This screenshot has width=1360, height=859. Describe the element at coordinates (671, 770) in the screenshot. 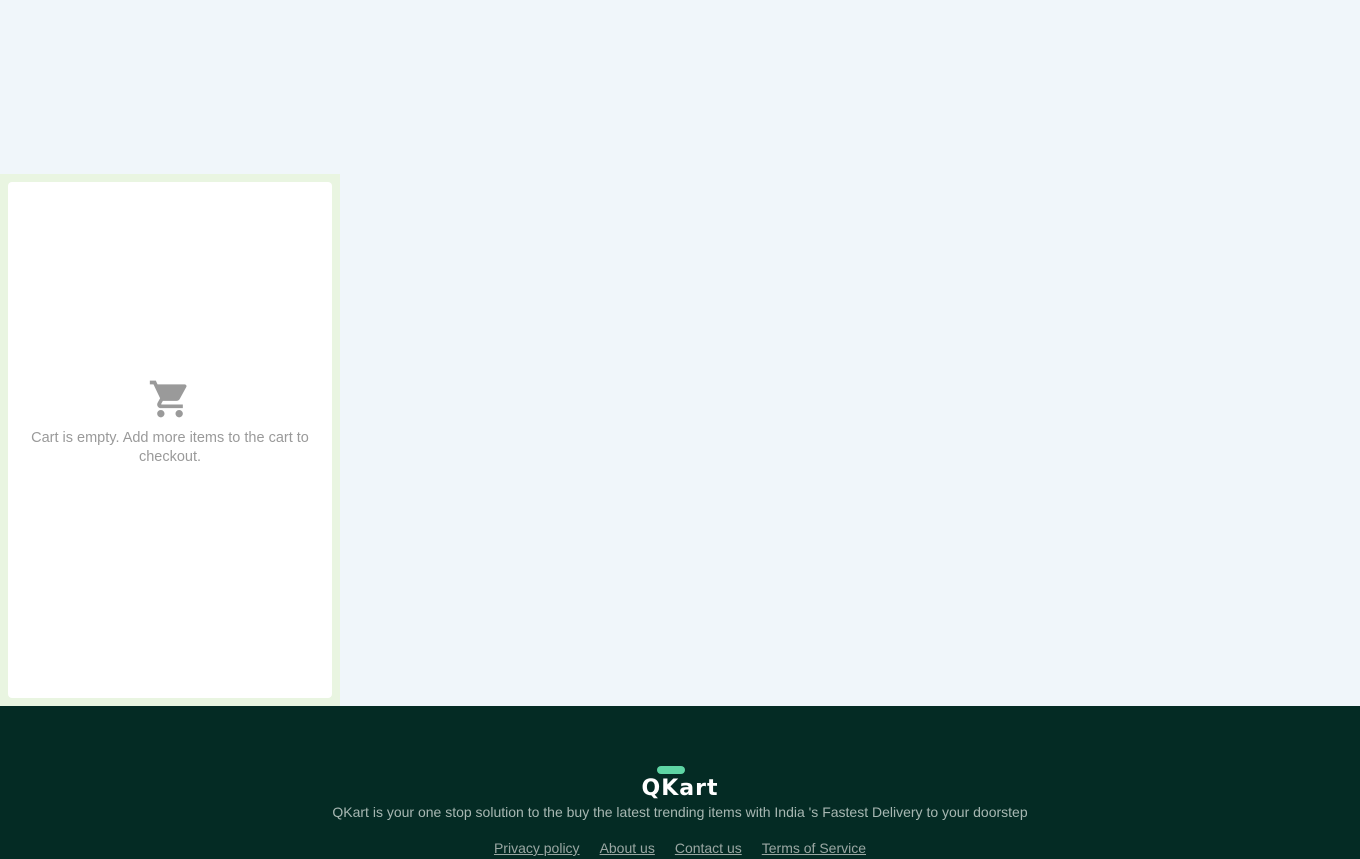

I see `brand-mark` at that location.